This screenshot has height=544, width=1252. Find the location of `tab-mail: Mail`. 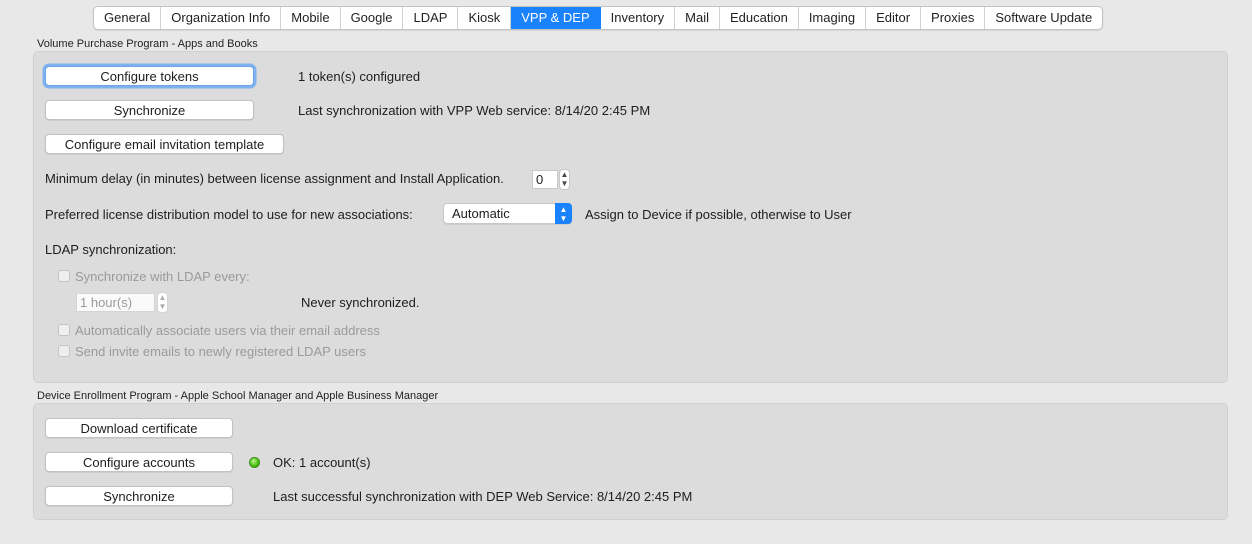

tab-mail: Mail is located at coordinates (697, 18).